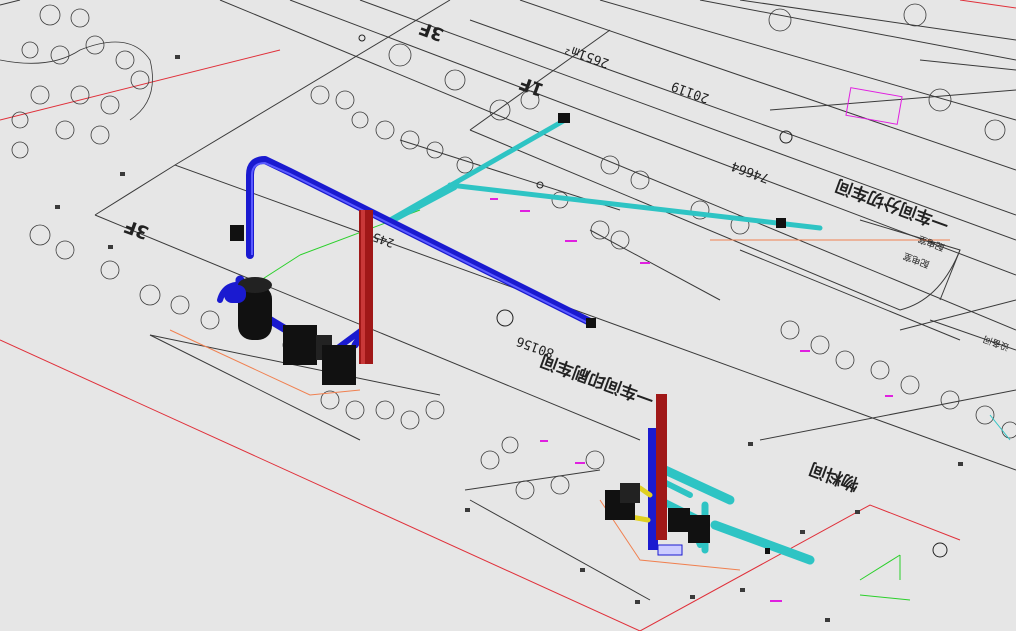  What do you see at coordinates (597, 380) in the screenshot?
I see `workshop-label-printing: 一车间印刷车间` at bounding box center [597, 380].